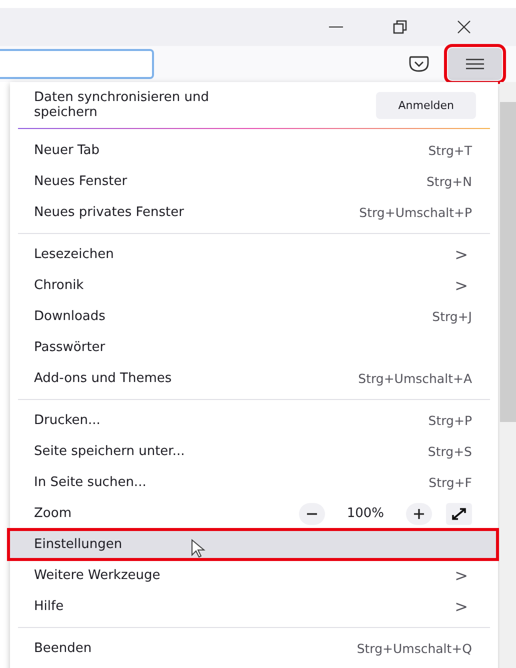 This screenshot has width=516, height=668. Describe the element at coordinates (53, 513) in the screenshot. I see `zoom-label: Zoom` at that location.